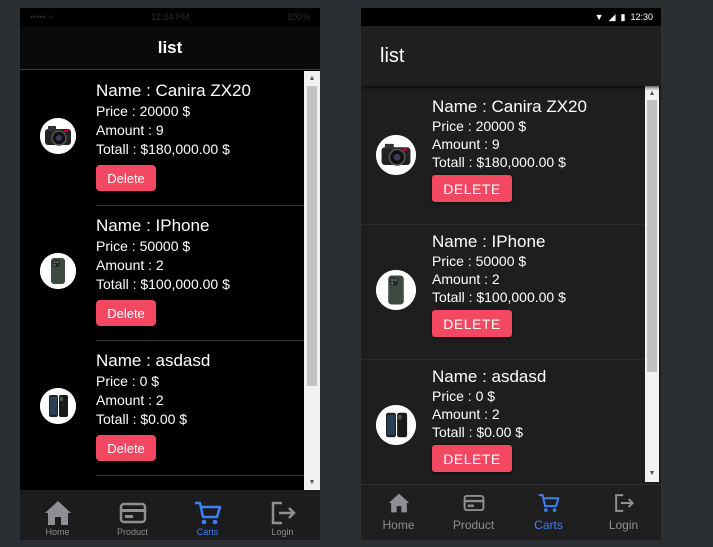  I want to click on nav-header: list, so click(170, 48).